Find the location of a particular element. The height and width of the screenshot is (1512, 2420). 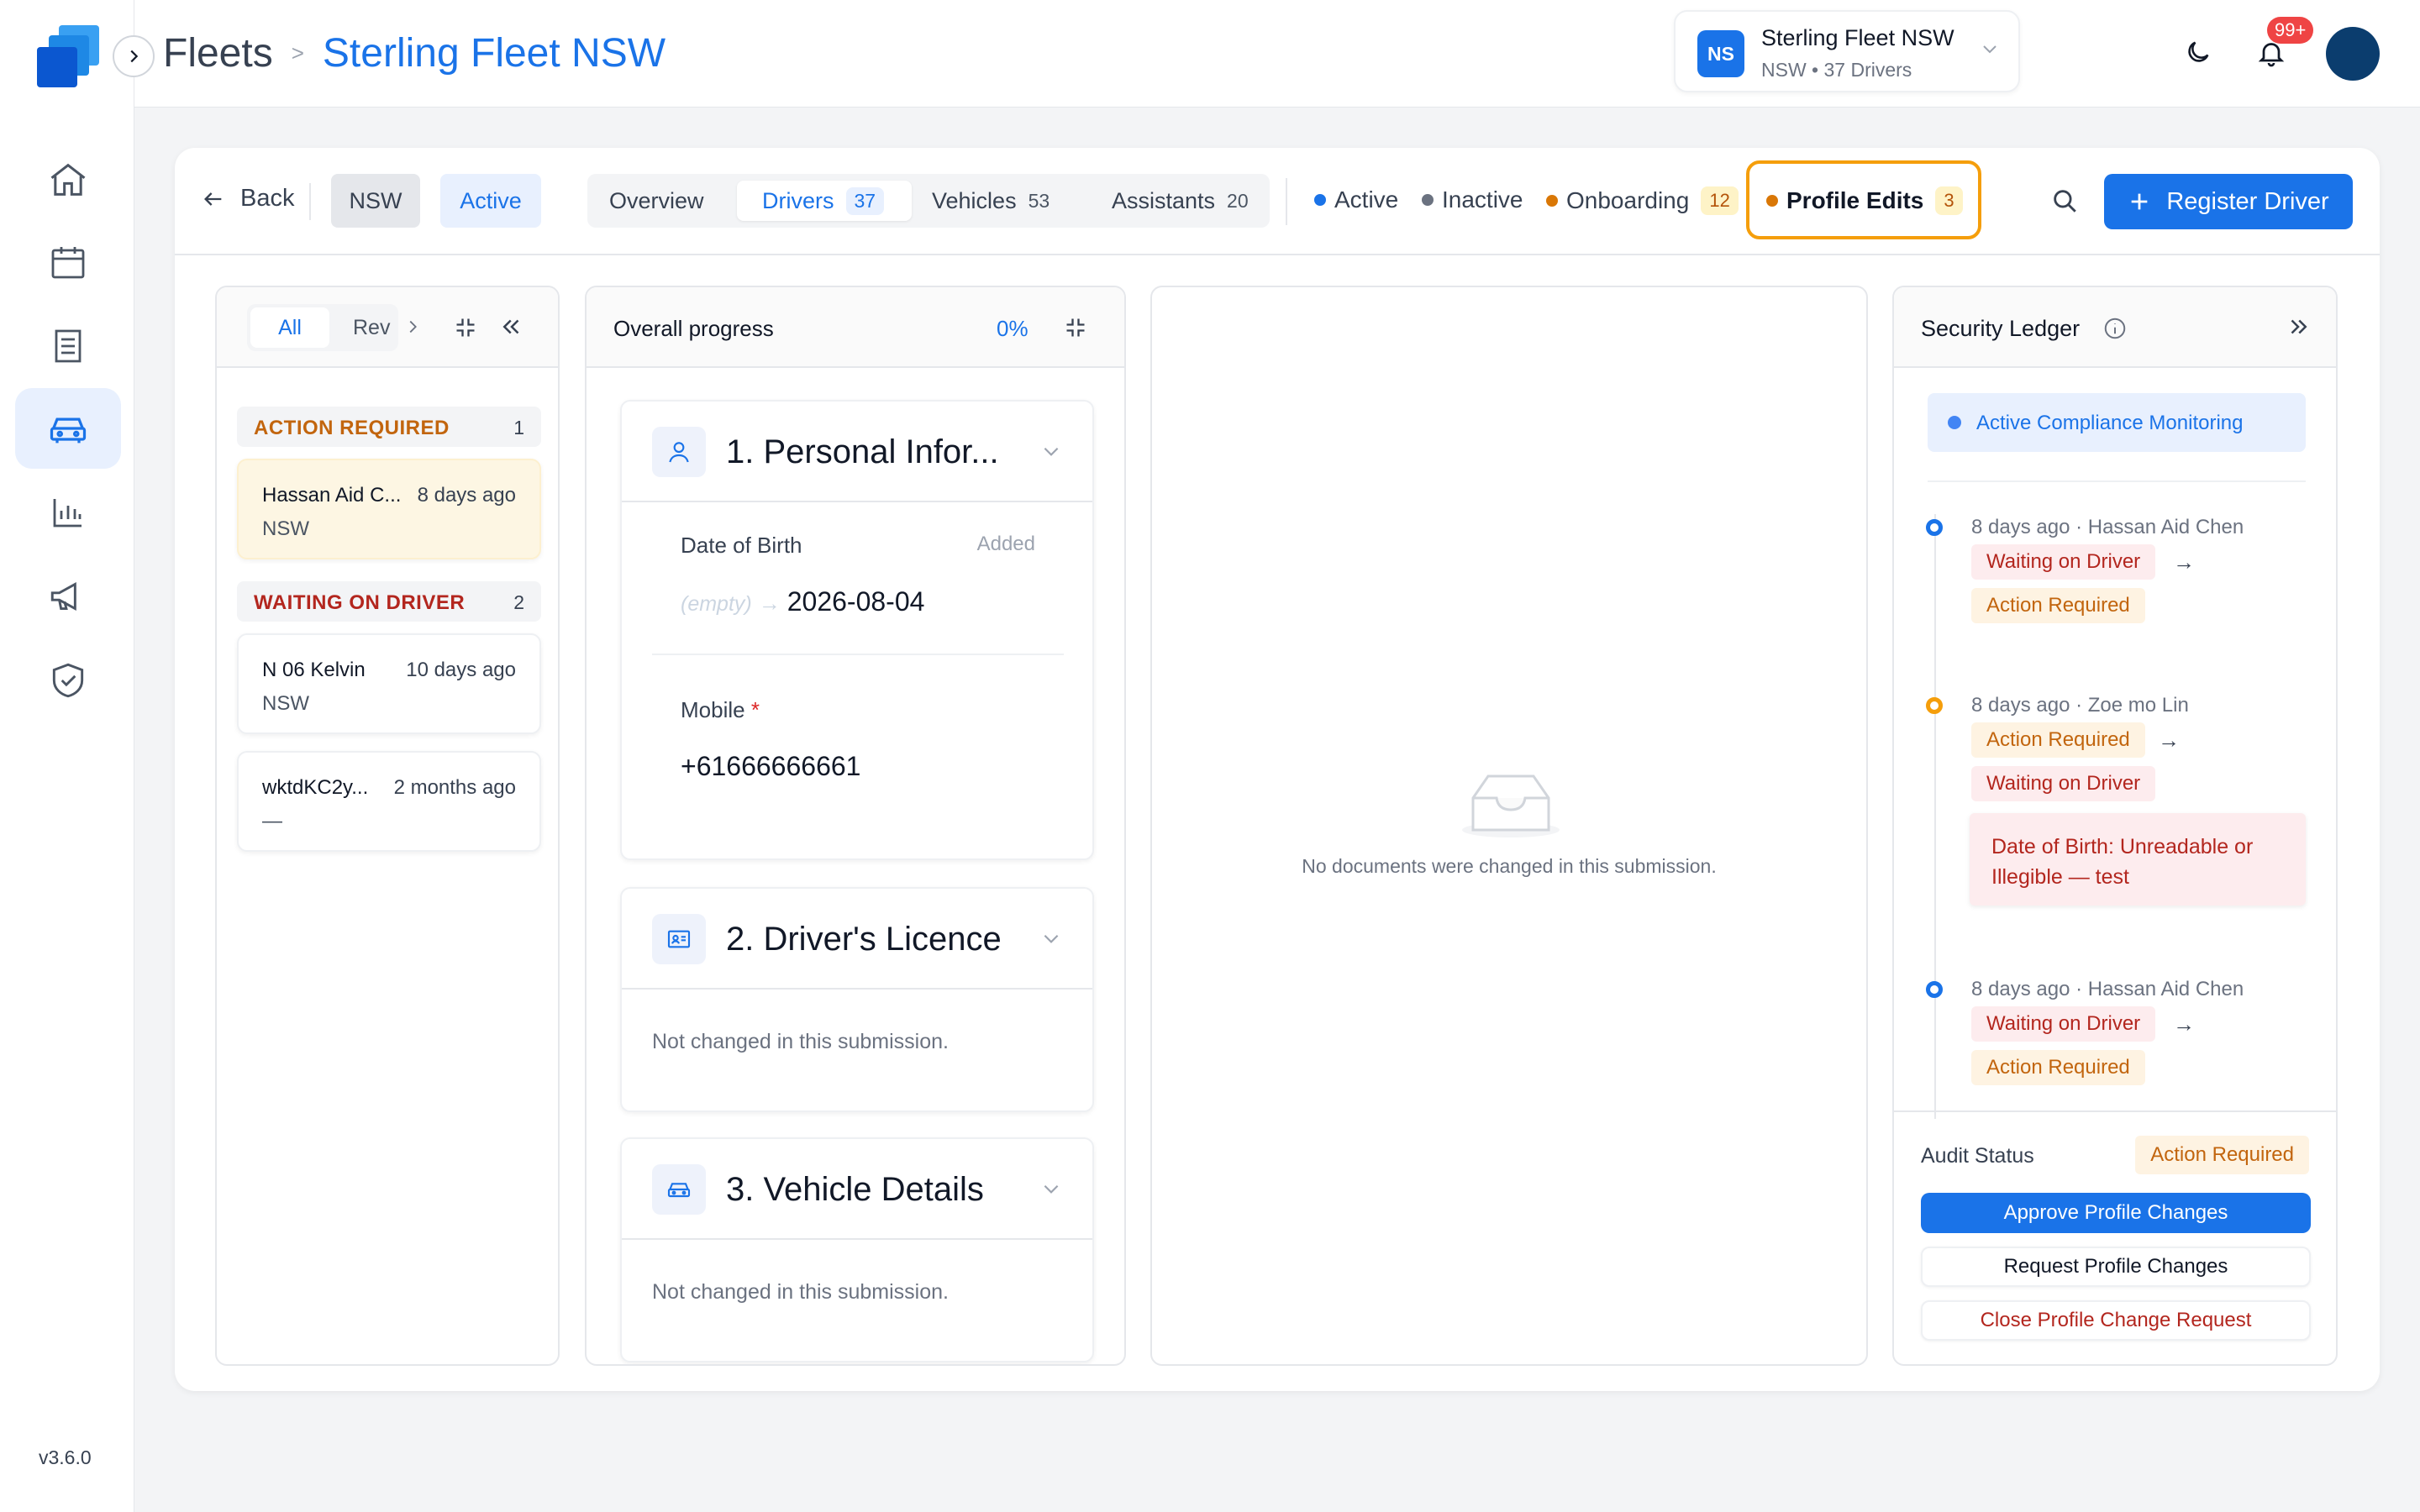

filter-count: 3 is located at coordinates (1949, 200).